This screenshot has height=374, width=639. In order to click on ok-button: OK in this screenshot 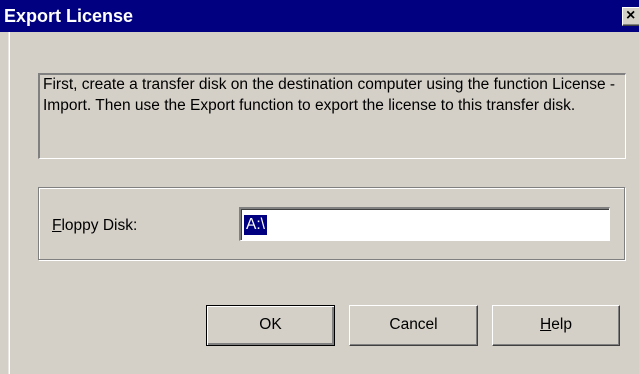, I will do `click(270, 325)`.